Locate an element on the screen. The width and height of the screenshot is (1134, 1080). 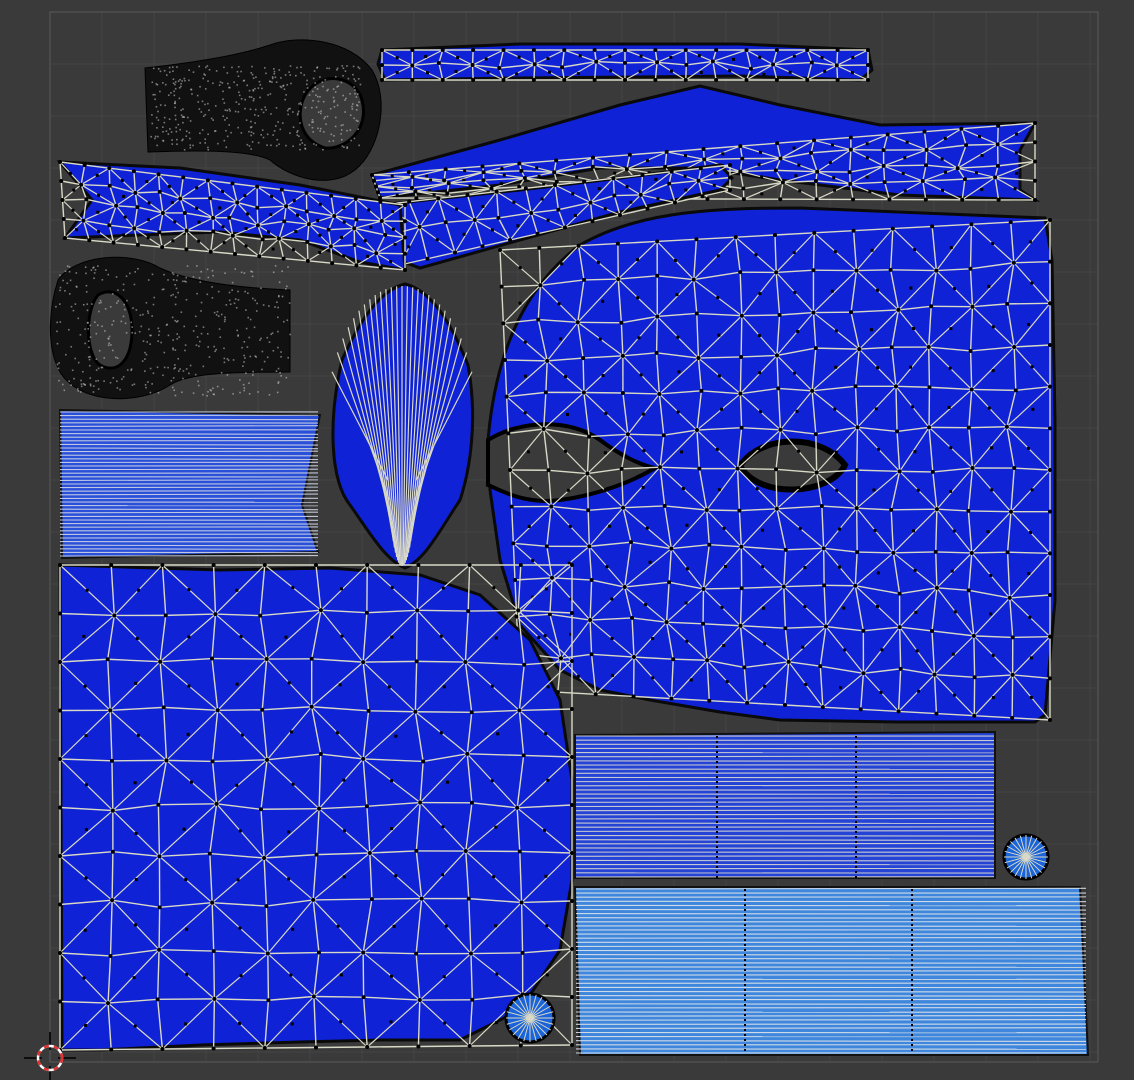
island-disc-small-right is located at coordinates (1026, 857).